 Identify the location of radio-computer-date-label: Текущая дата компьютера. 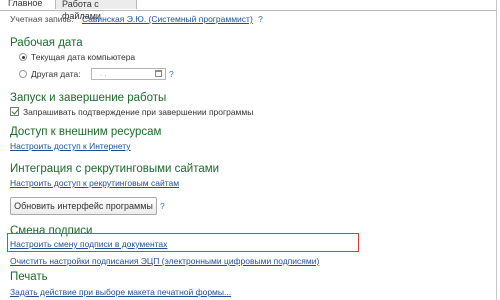
(83, 57).